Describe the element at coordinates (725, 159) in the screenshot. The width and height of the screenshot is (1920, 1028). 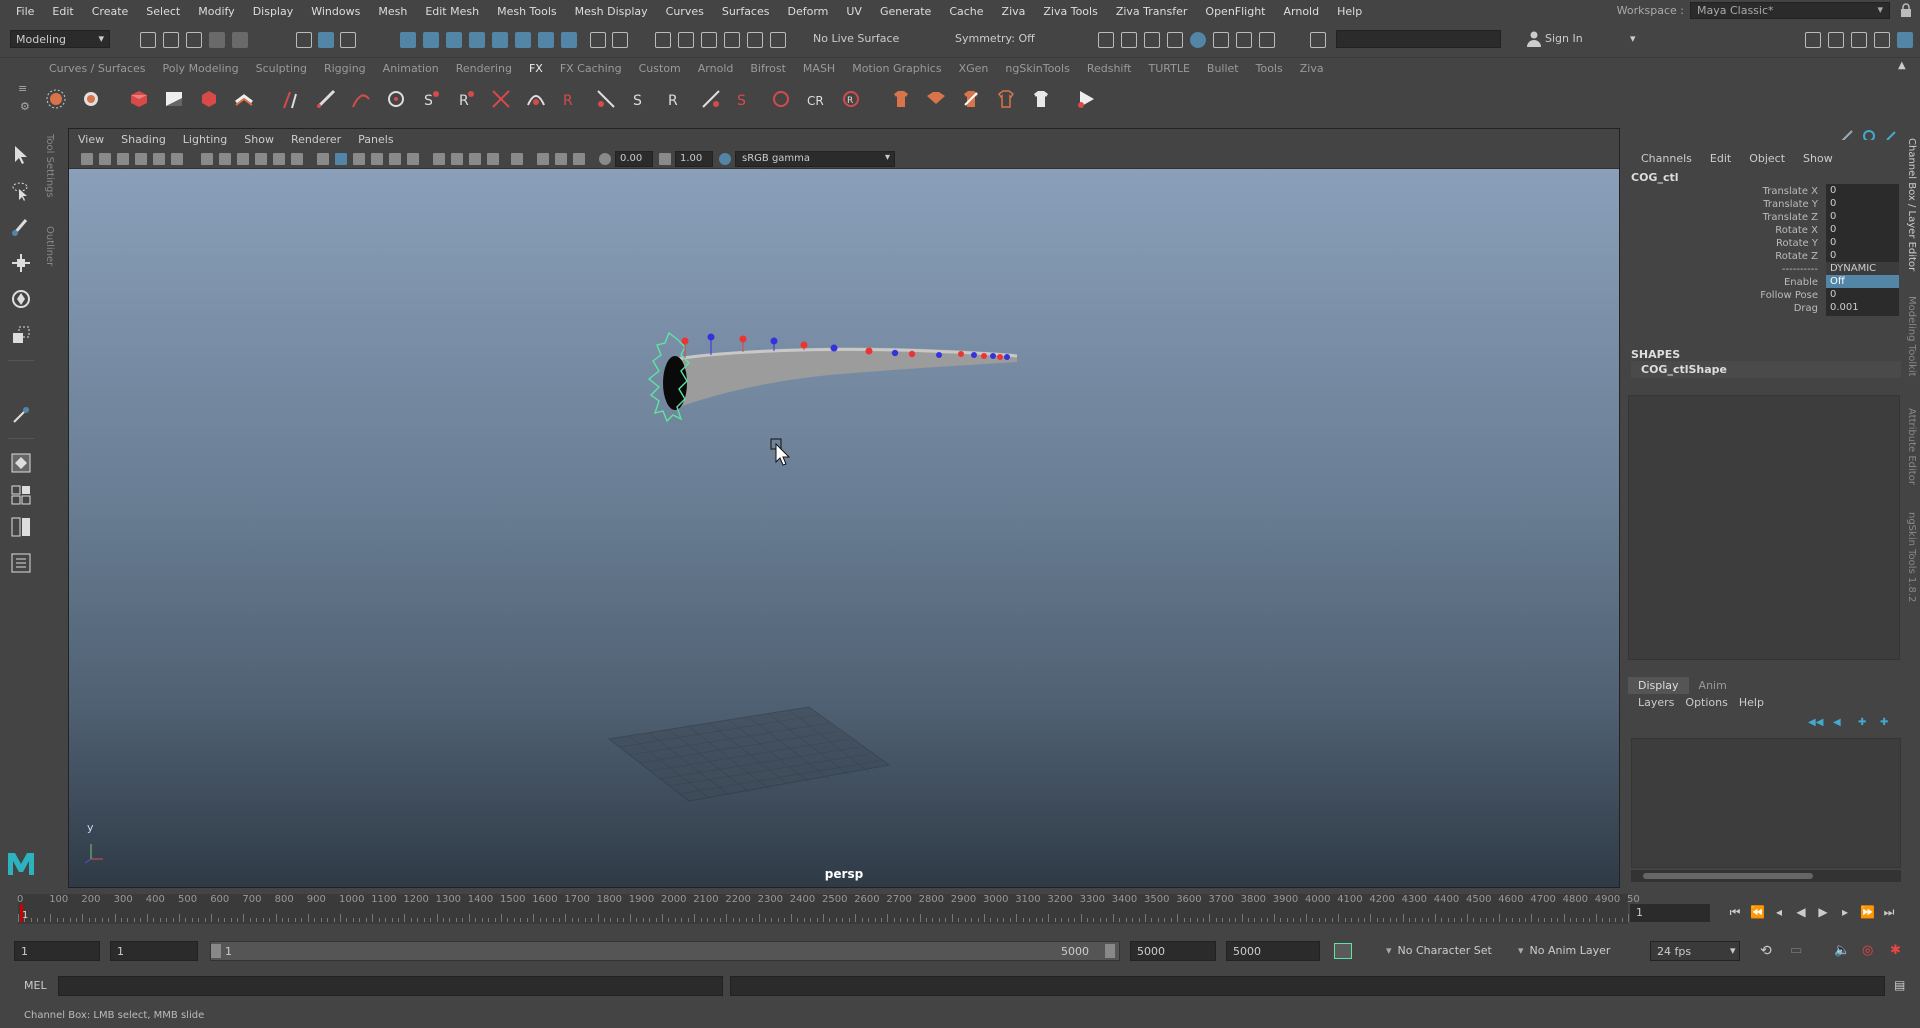
I see `color-management-icon` at that location.